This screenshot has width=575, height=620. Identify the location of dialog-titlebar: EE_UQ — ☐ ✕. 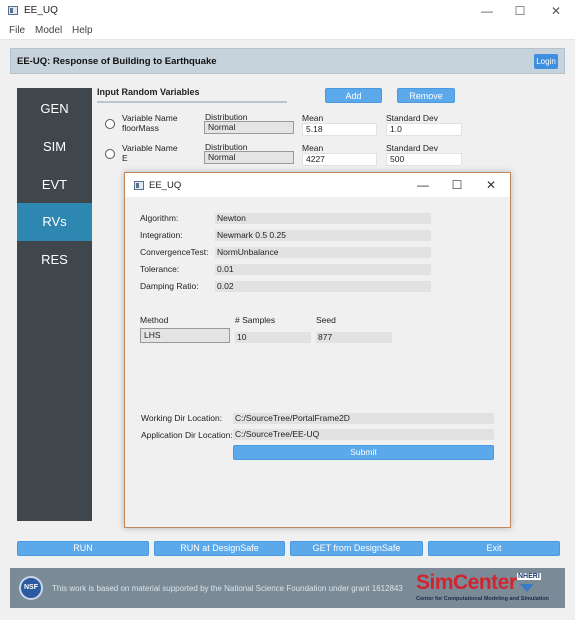
(317, 185).